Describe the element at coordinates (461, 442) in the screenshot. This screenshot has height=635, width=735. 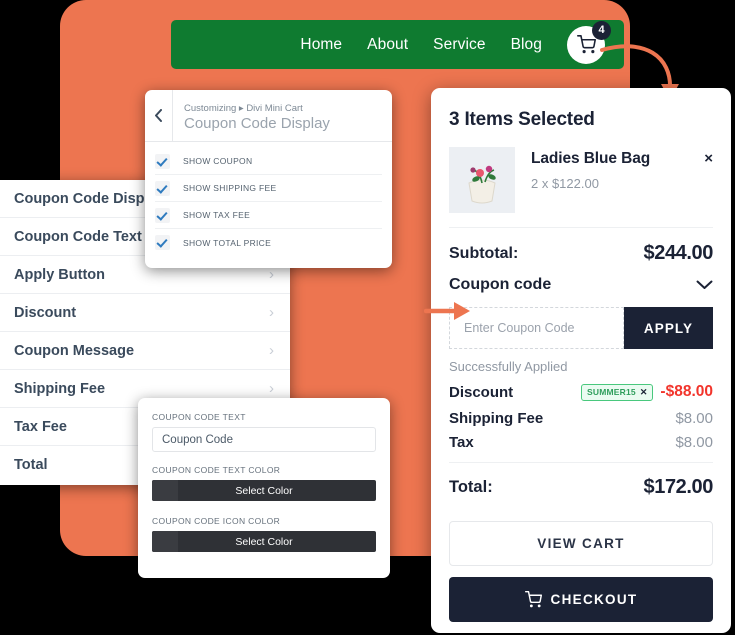
I see `tax-label: Tax` at that location.